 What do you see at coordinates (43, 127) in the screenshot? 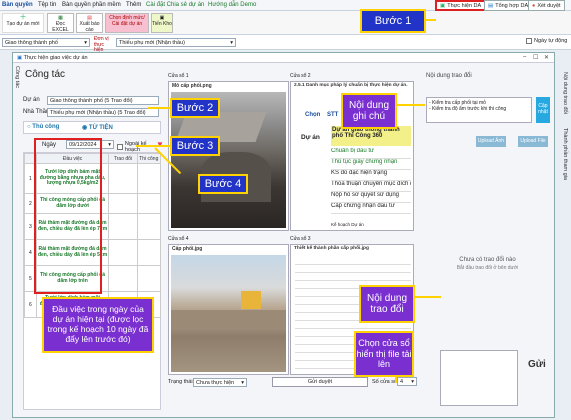
I see `manual-radio: ○ Thủ công` at bounding box center [43, 127].